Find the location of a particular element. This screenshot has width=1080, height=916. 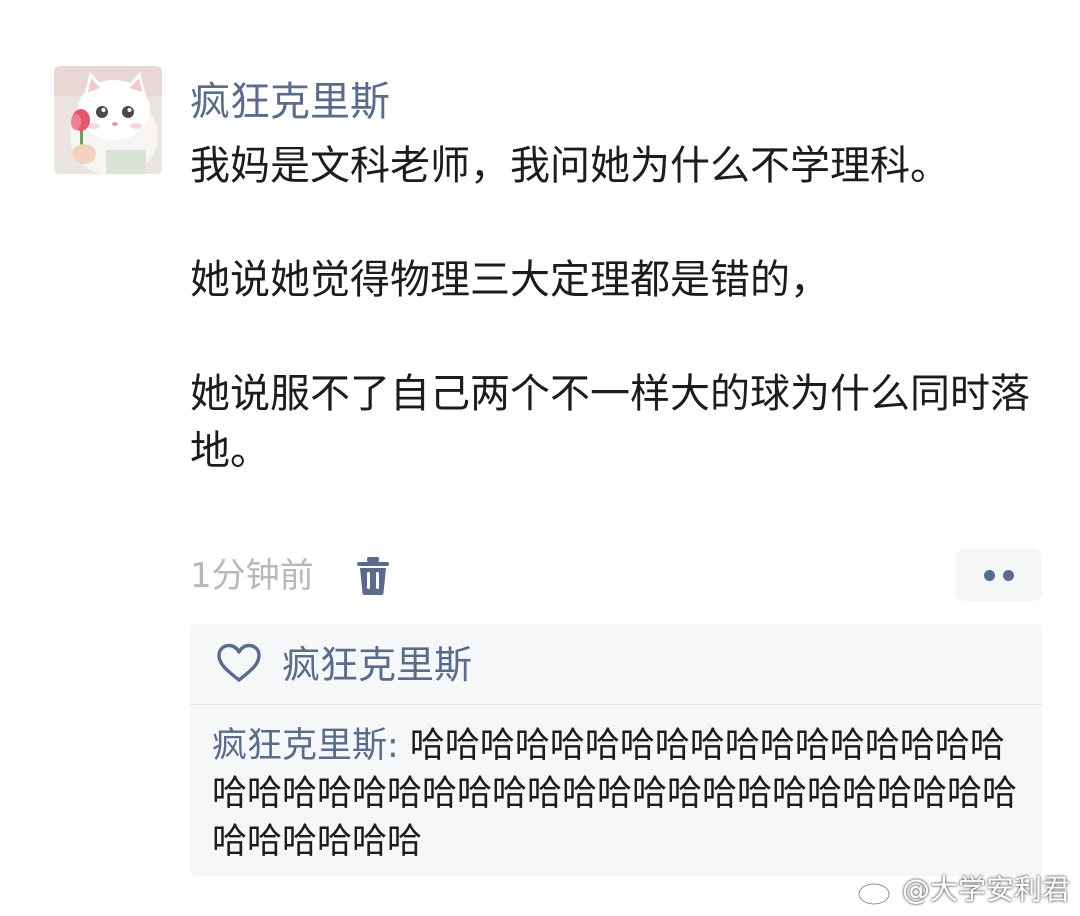

avatar-cat-image is located at coordinates (108, 120).